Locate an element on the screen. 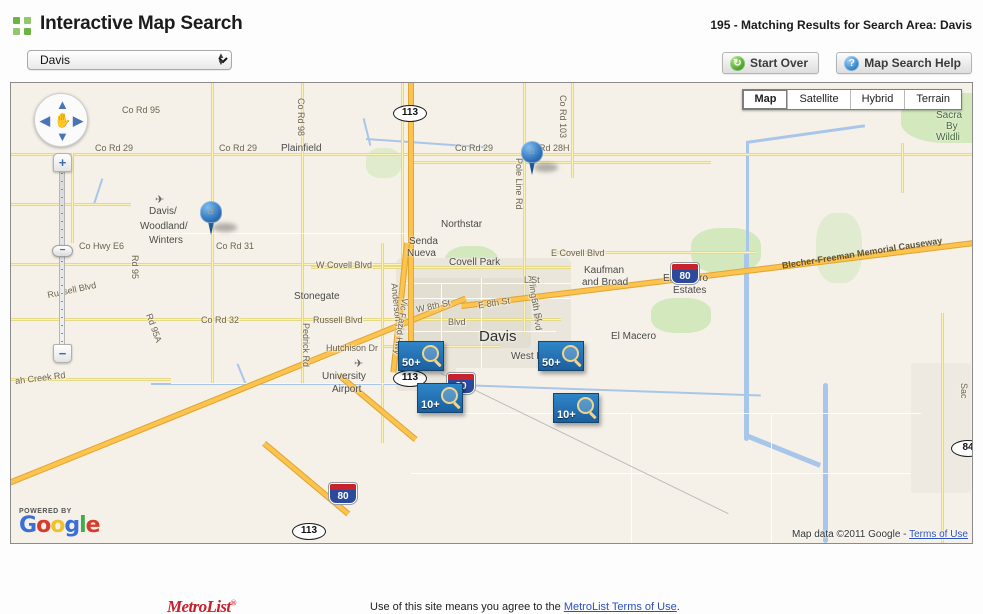 The width and height of the screenshot is (983, 614). map-zoom-control: + − − is located at coordinates (62, 258).